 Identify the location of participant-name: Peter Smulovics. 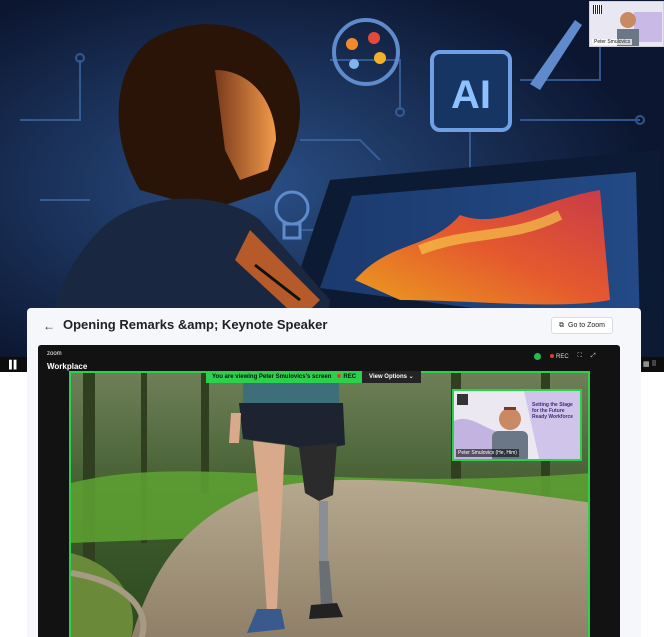
(612, 42).